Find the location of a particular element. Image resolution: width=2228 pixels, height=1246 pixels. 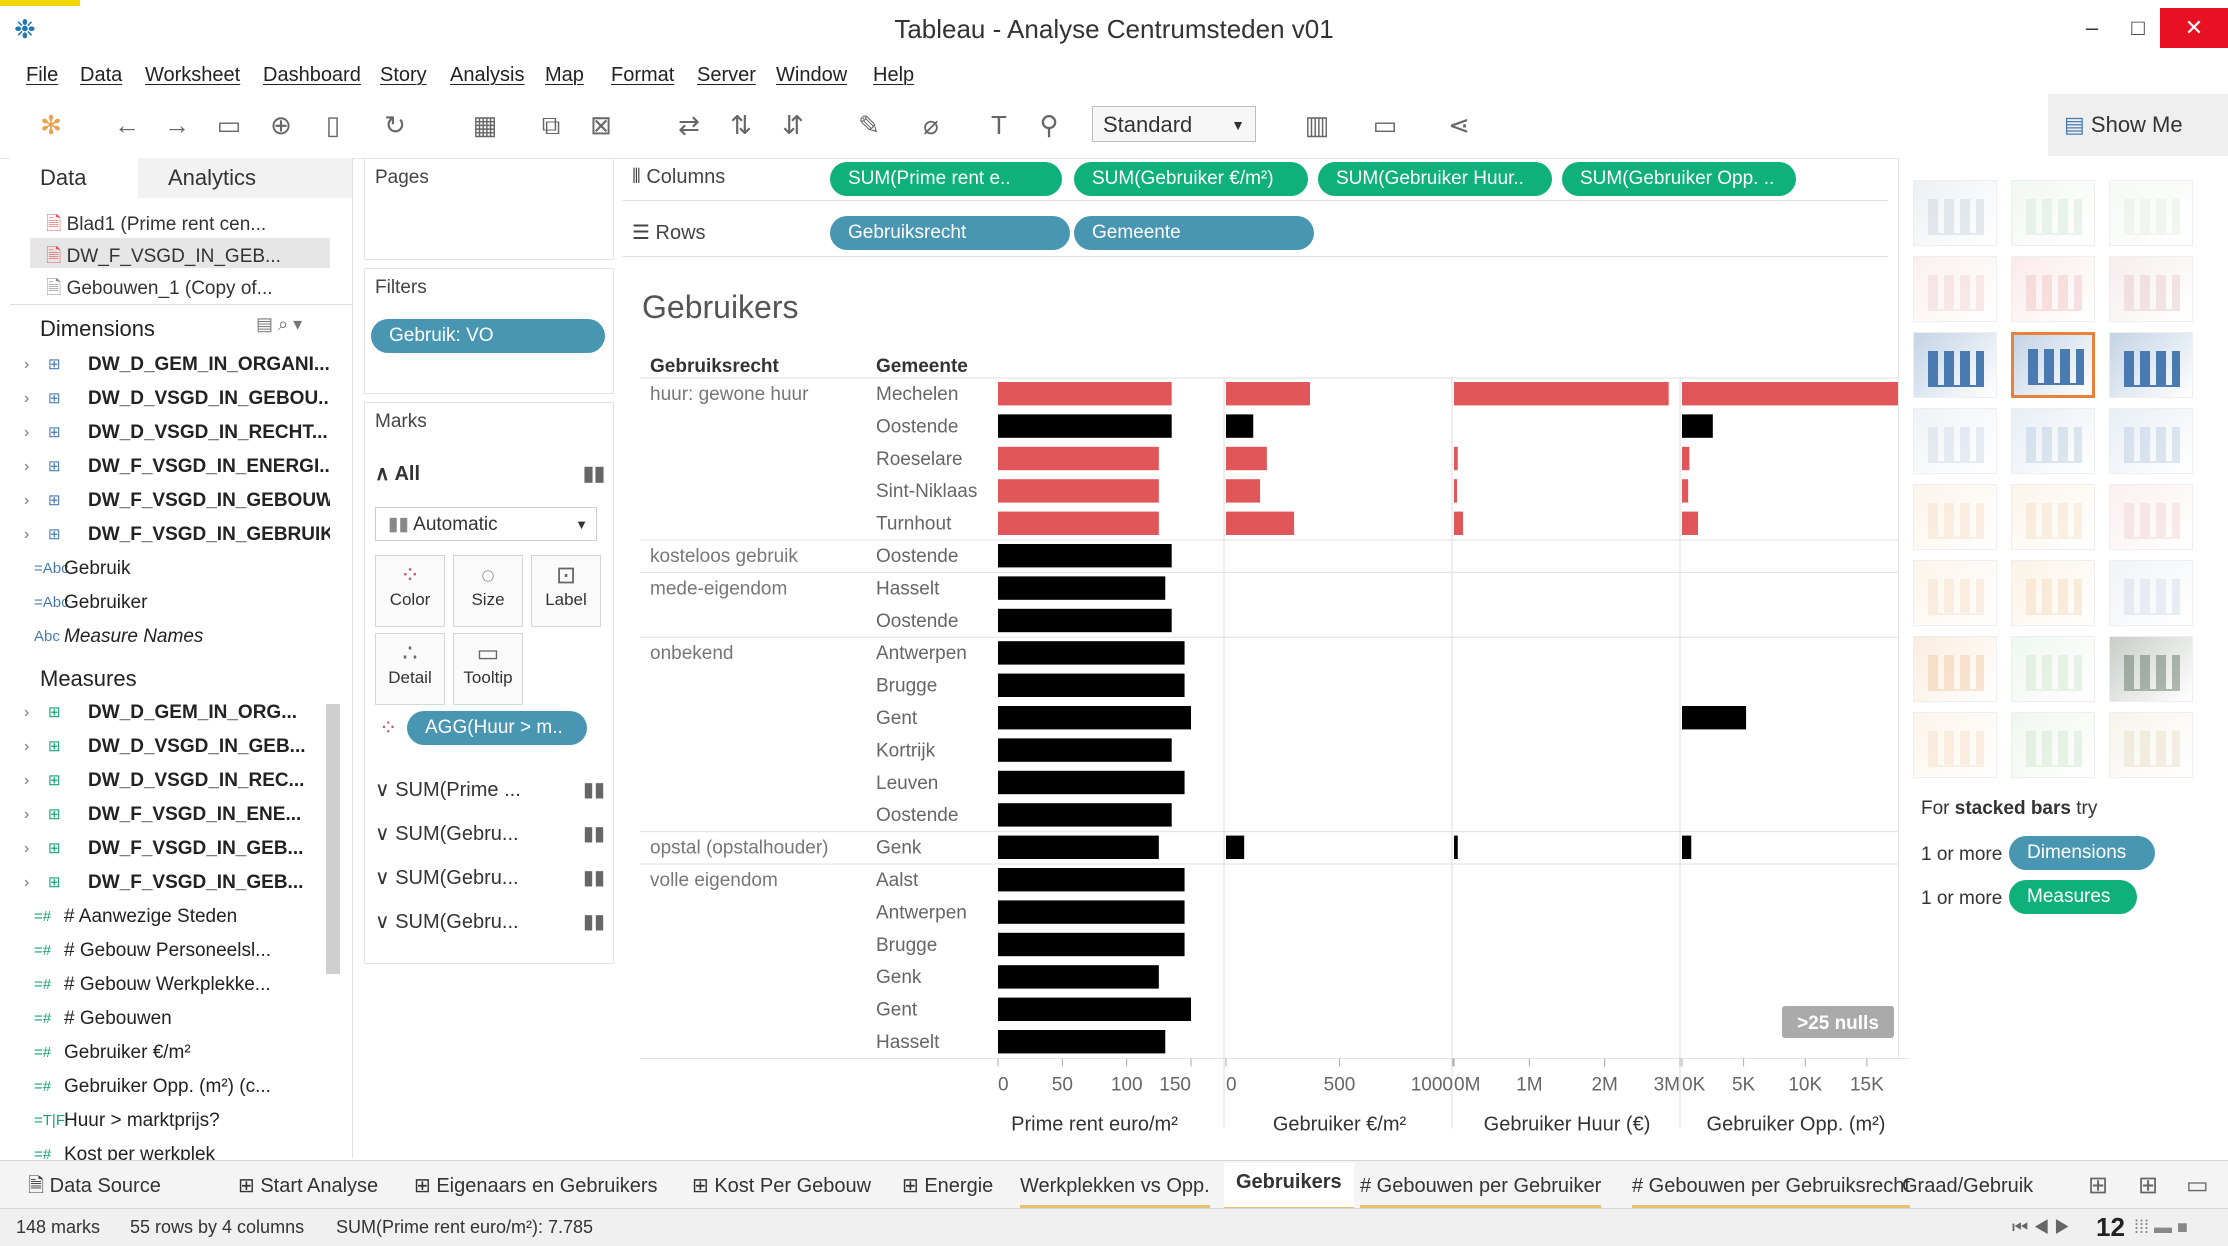

menu-map: Map is located at coordinates (564, 75).